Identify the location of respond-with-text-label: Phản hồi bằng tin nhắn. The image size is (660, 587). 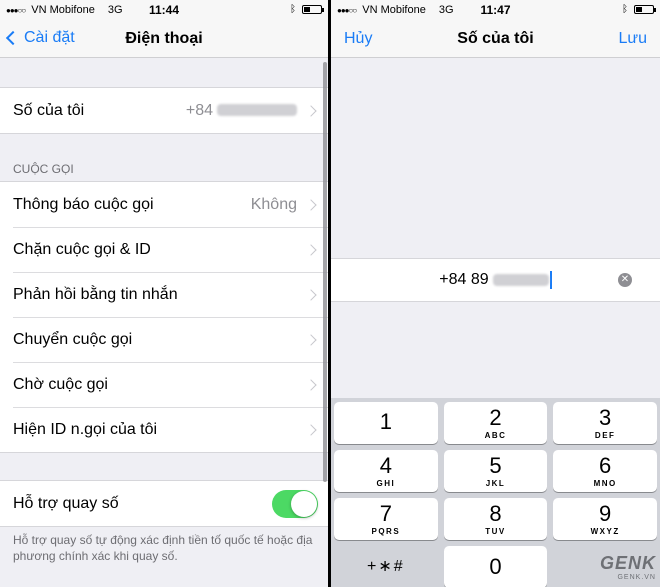
(95, 294).